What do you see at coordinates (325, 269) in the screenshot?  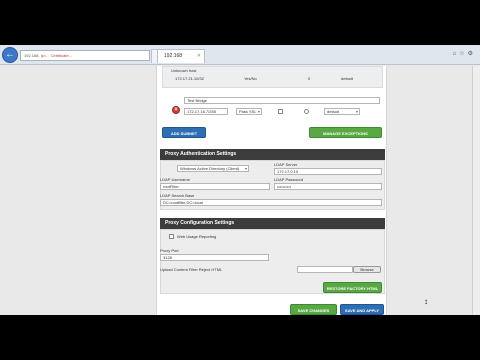 I see `upload-file-path-input` at bounding box center [325, 269].